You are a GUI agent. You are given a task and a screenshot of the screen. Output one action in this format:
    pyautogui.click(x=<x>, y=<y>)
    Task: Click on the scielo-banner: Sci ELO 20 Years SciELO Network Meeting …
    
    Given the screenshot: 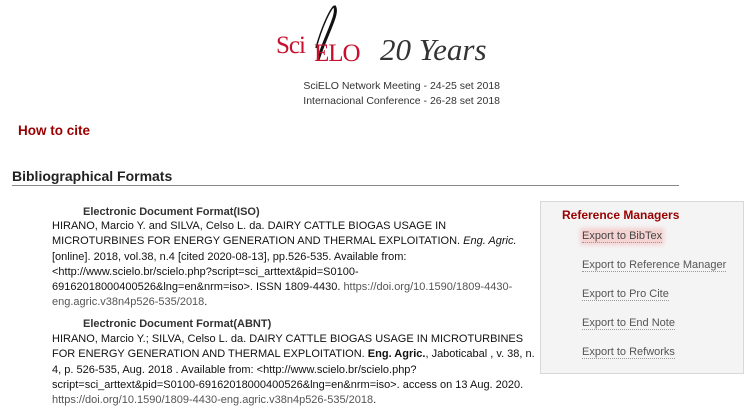 What is the action you would take?
    pyautogui.click(x=385, y=56)
    